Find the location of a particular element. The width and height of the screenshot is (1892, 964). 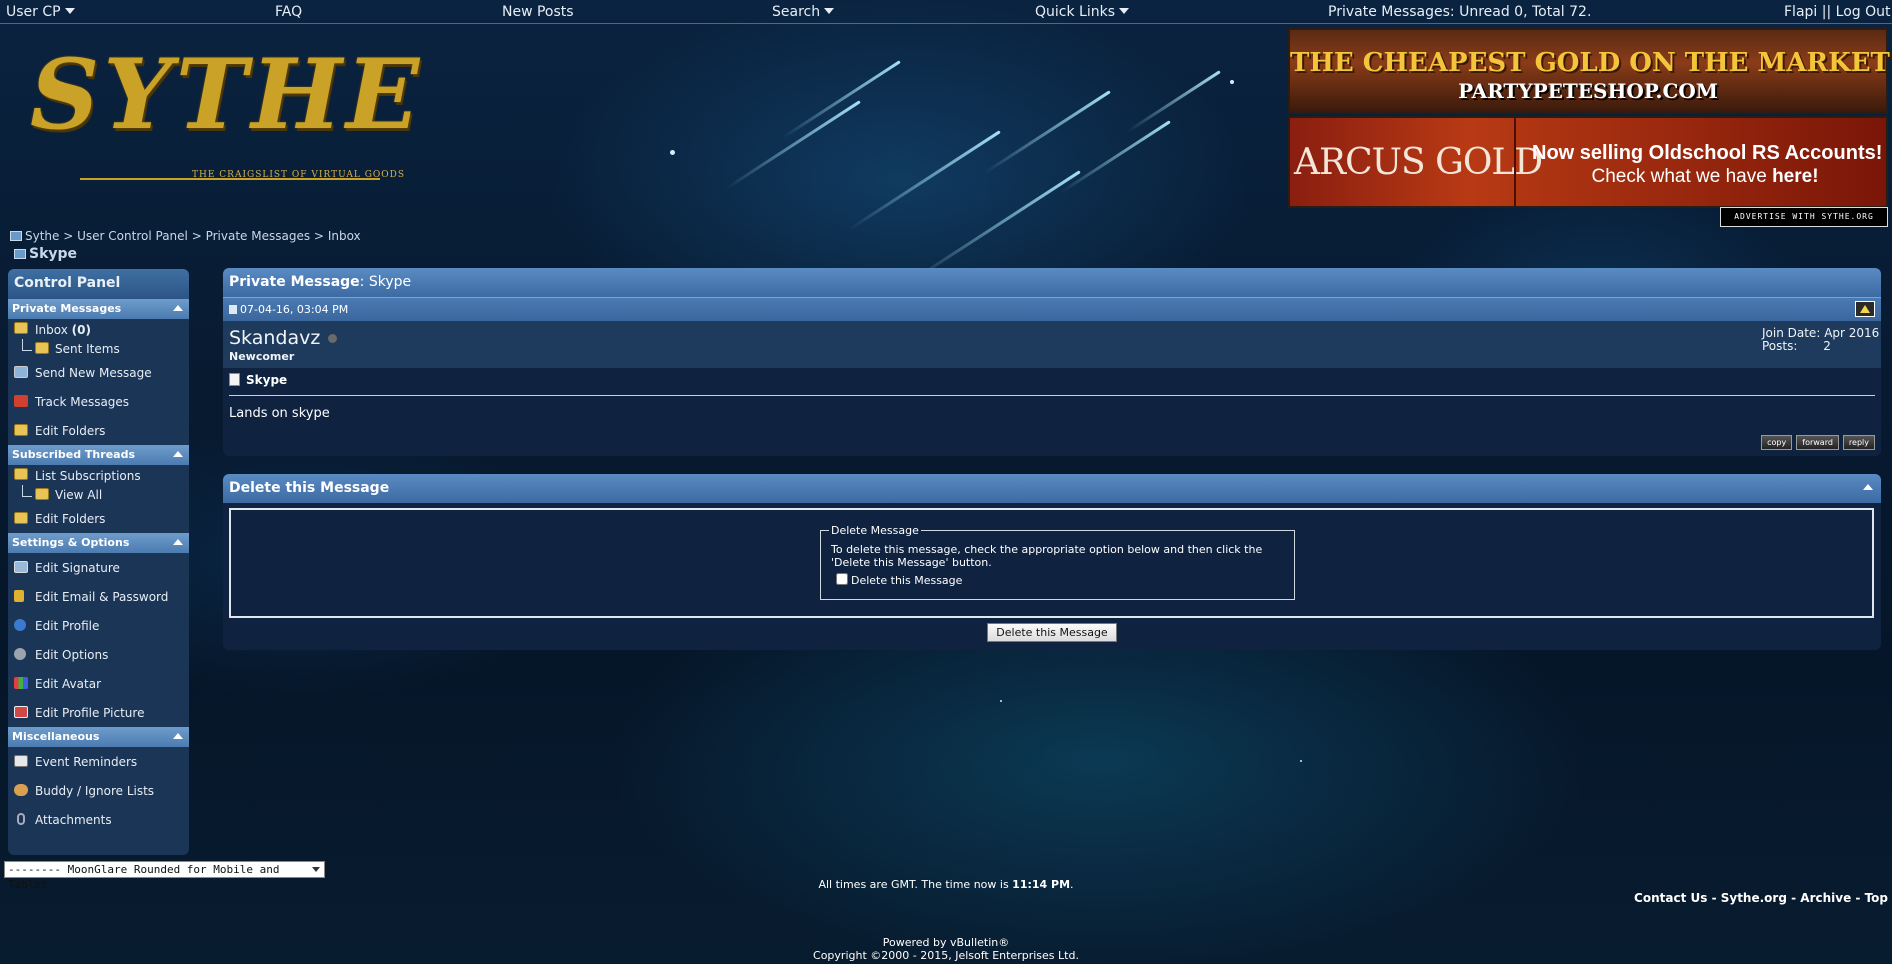

logo-text: SYTHE is located at coordinates (227, 94).